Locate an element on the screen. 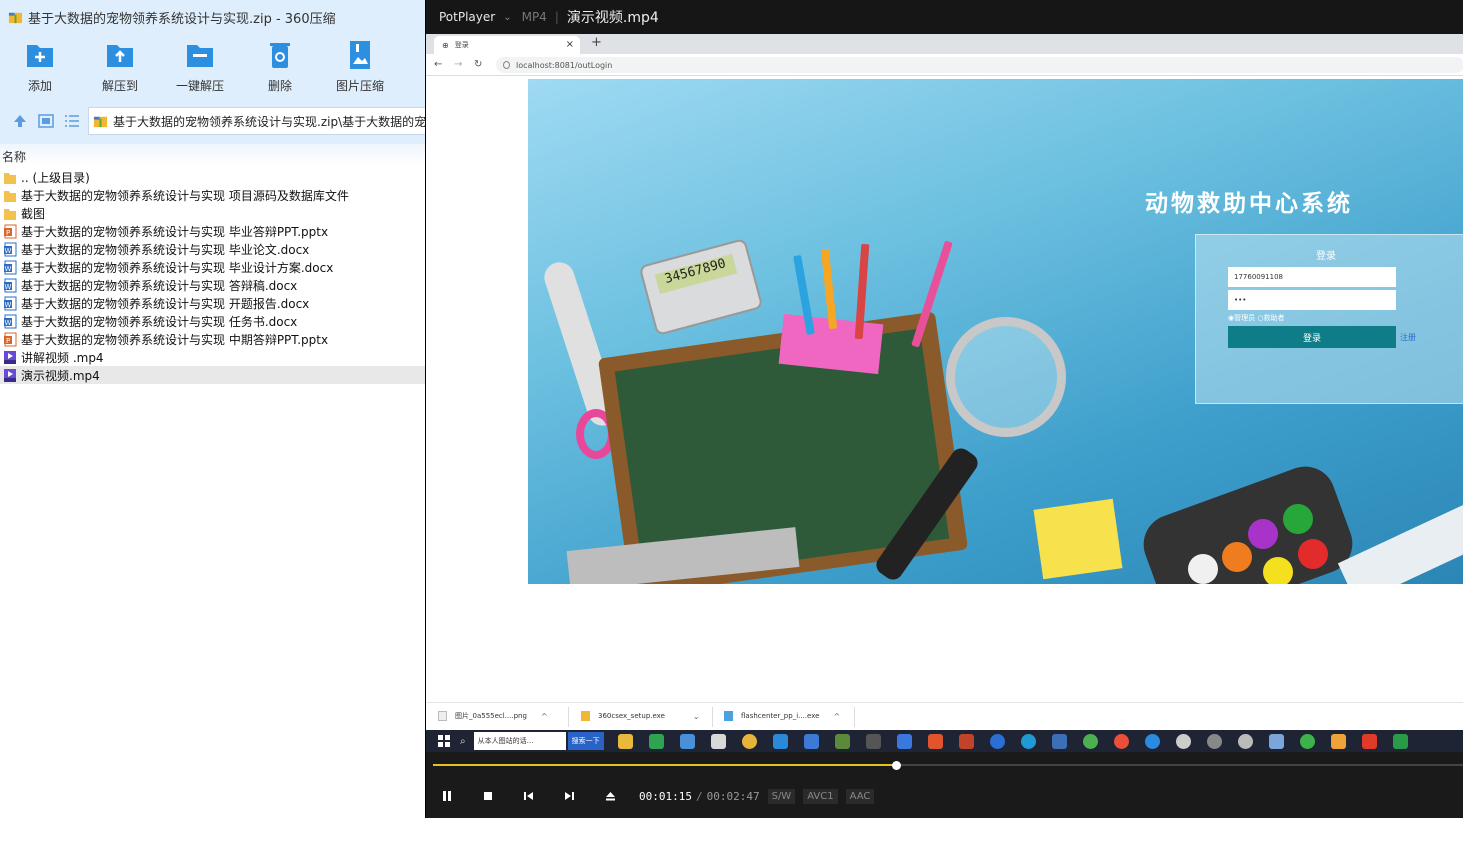 Image resolution: width=1463 pixels, height=866 pixels. reload-icon: ↻ is located at coordinates (478, 64).